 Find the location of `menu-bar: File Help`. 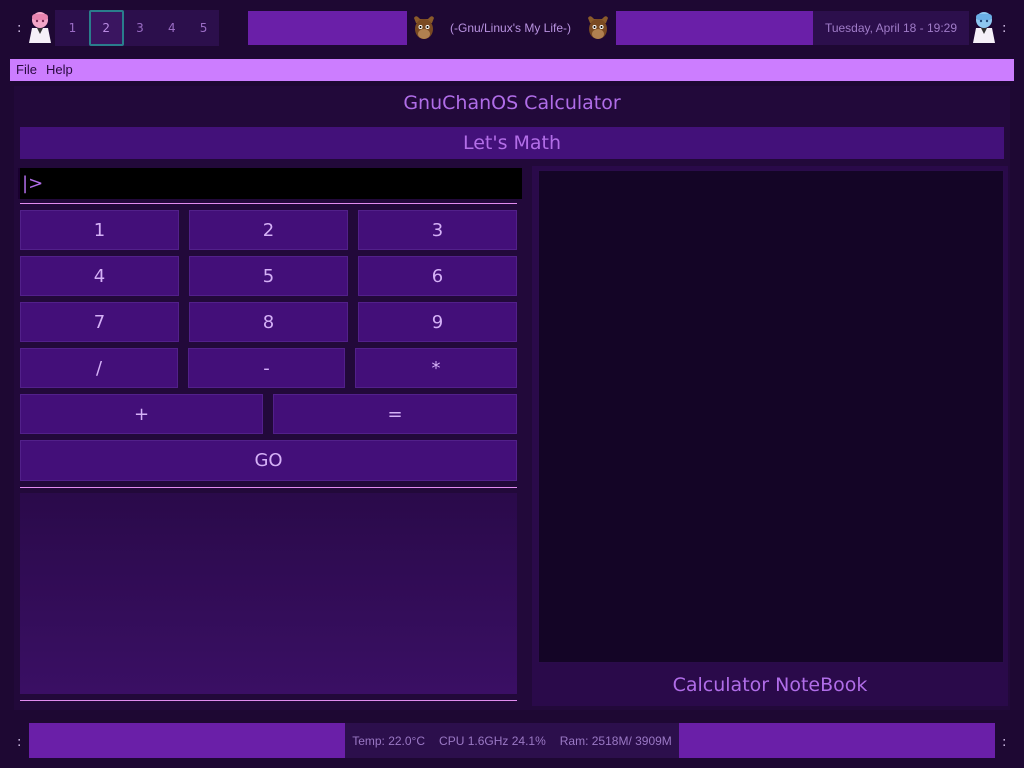

menu-bar: File Help is located at coordinates (512, 70).